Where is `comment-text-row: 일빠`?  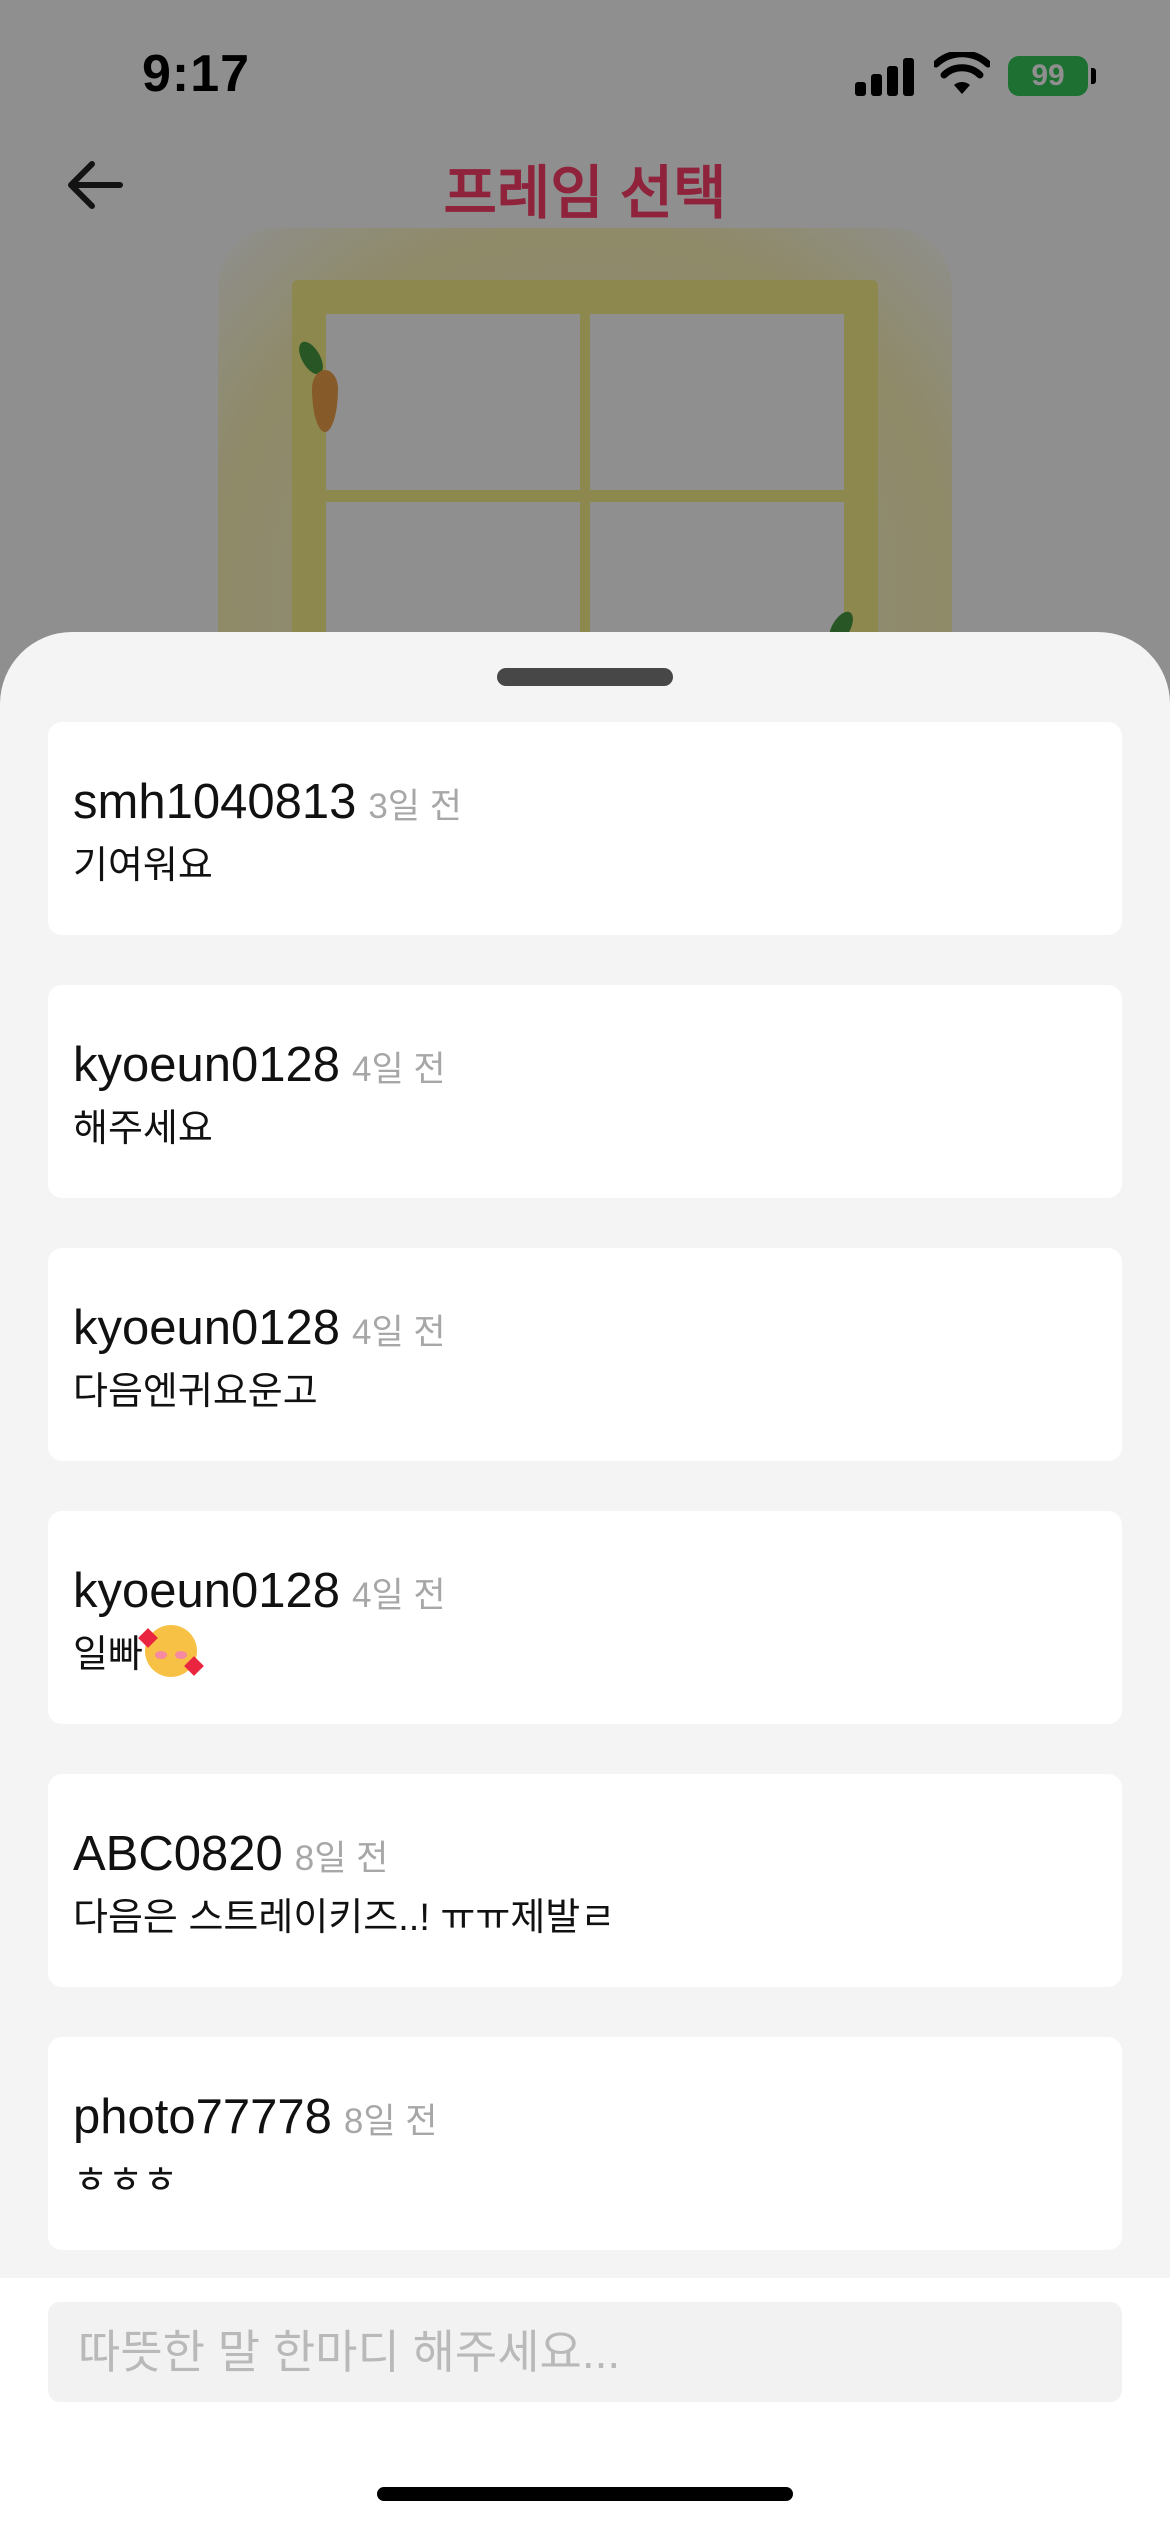 comment-text-row: 일빠 is located at coordinates (138, 1650).